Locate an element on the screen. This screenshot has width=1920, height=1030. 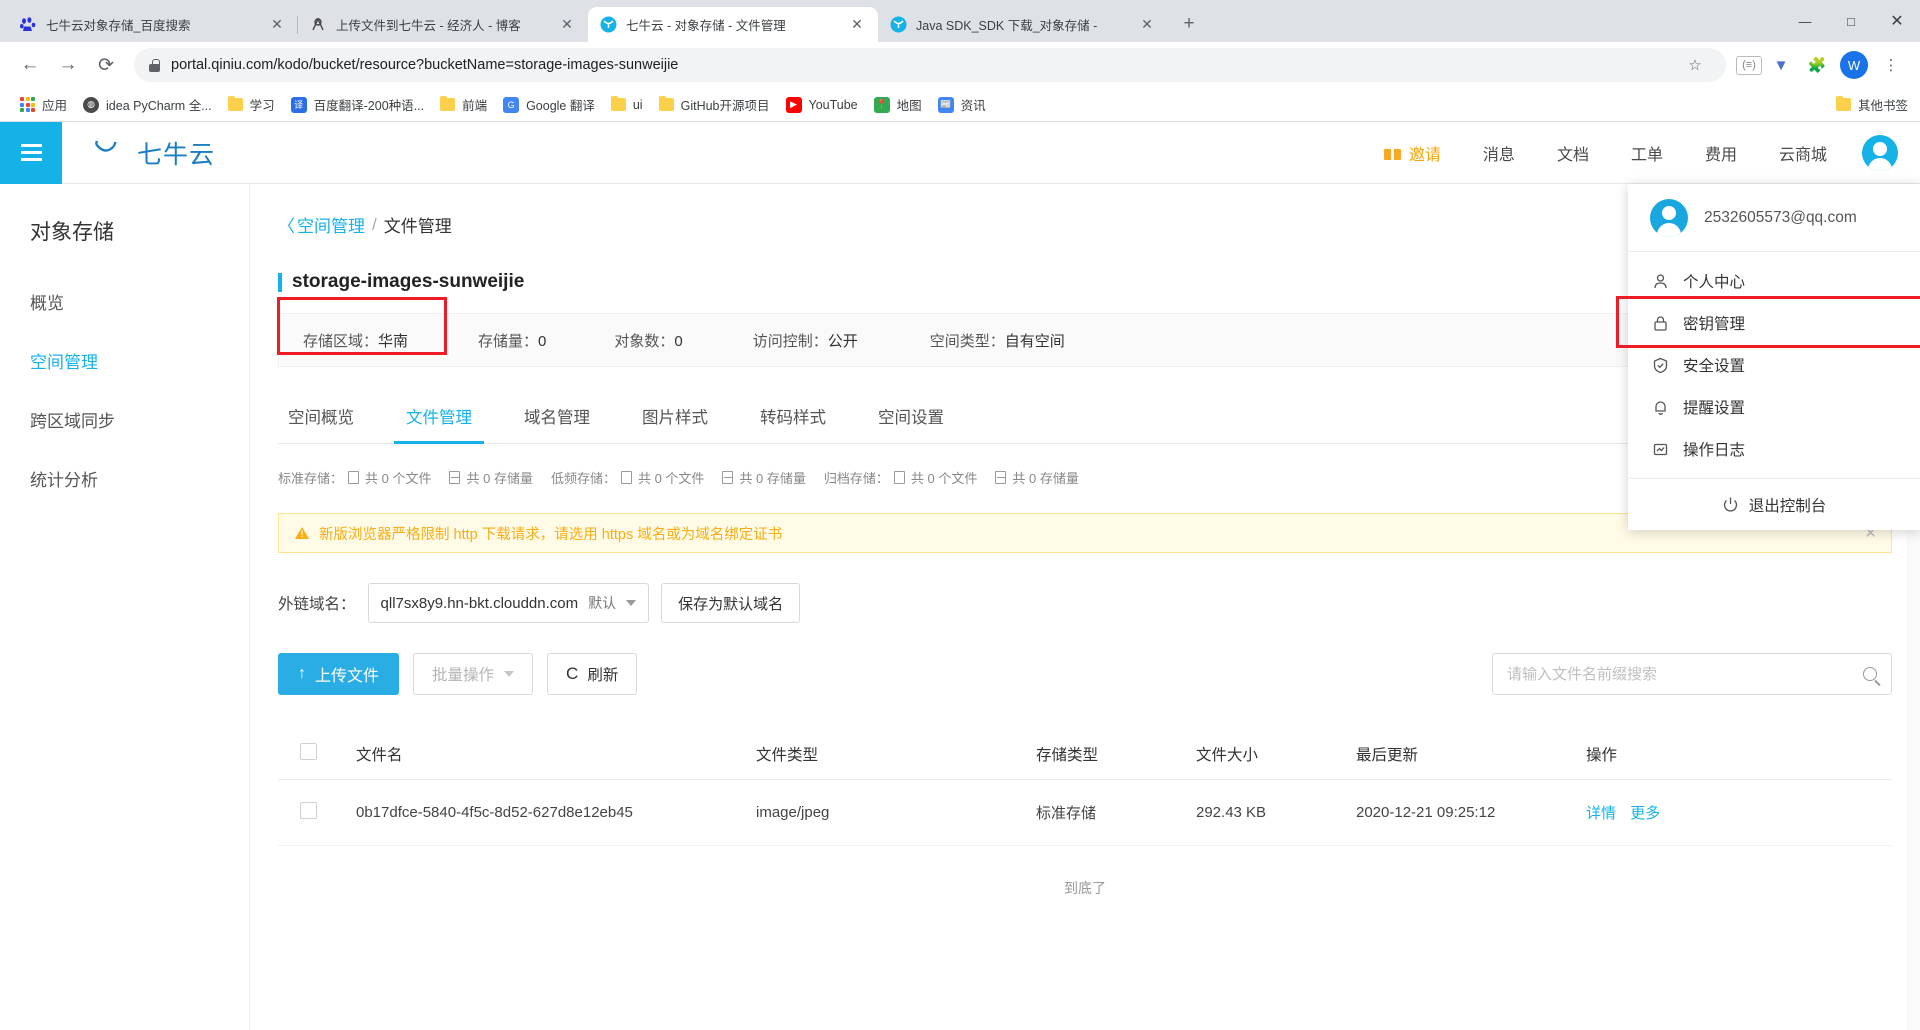
menu-item-notification-settings: 提醒设置 is located at coordinates (1774, 407).